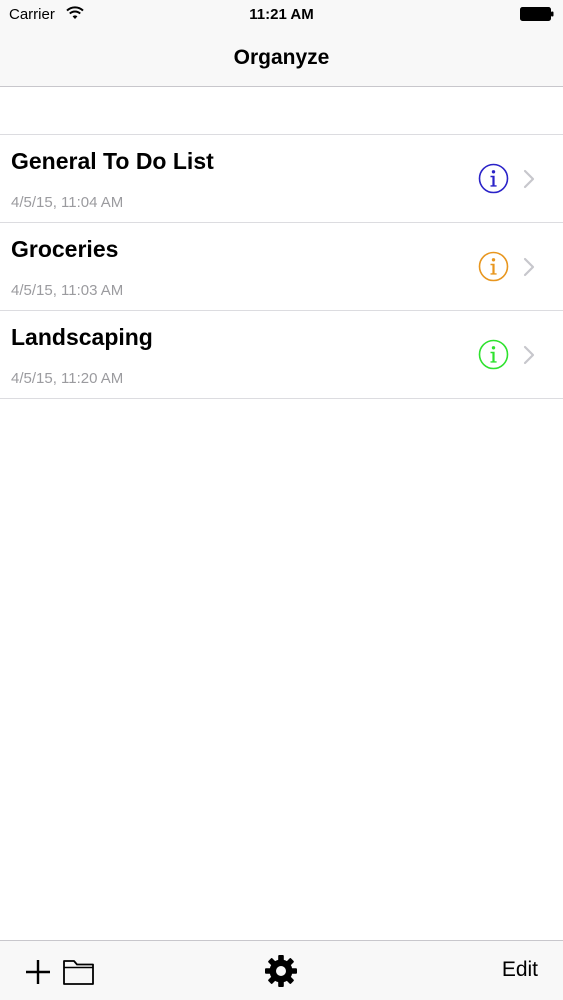  I want to click on navigation-bar: Organyze, so click(281, 58).